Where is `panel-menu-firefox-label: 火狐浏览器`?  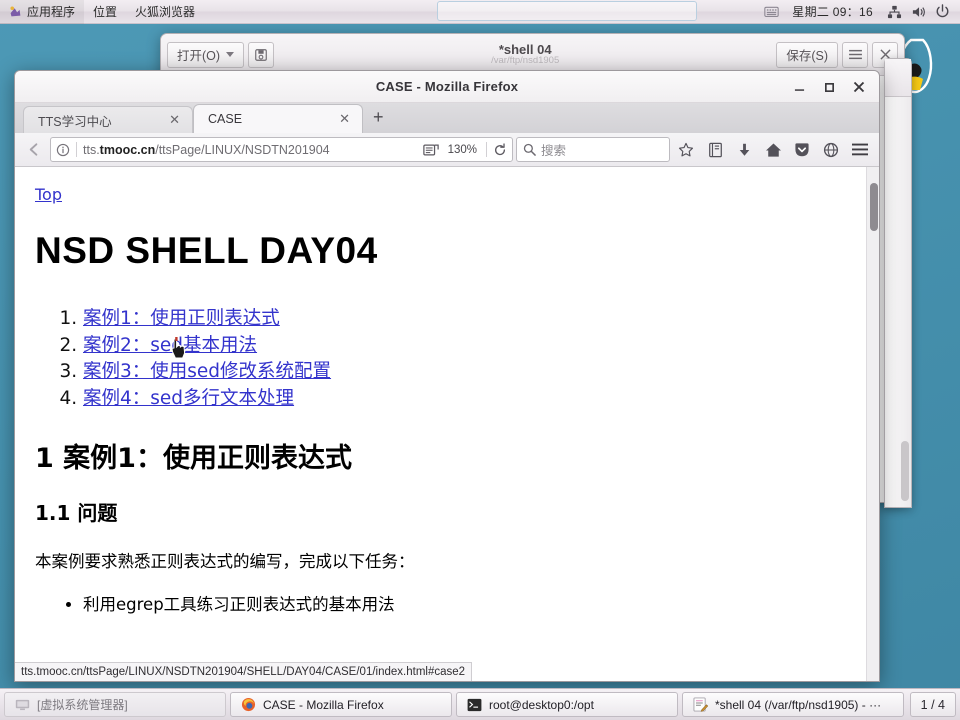
panel-menu-firefox-label: 火狐浏览器 is located at coordinates (165, 12).